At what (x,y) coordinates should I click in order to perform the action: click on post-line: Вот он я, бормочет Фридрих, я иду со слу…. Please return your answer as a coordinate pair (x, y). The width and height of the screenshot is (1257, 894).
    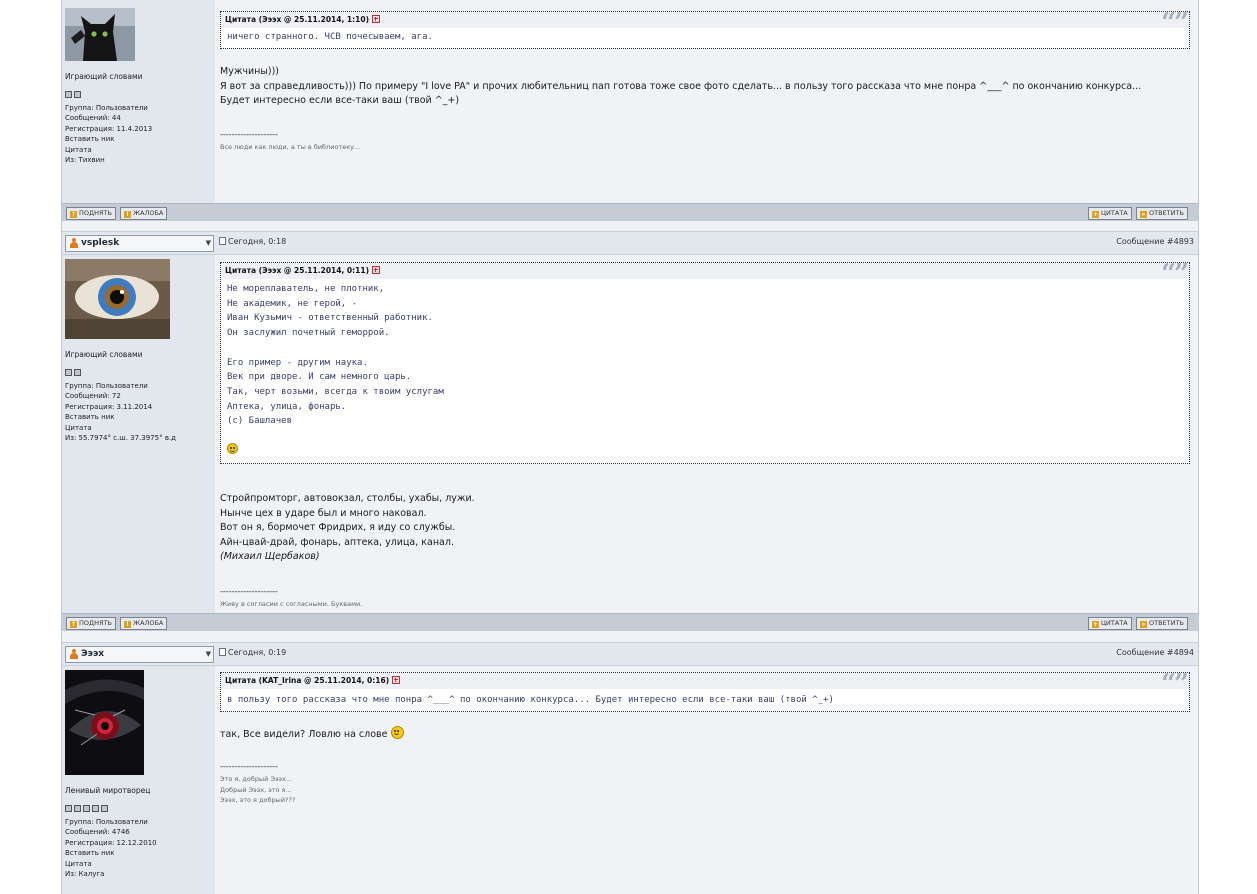
    Looking at the image, I should click on (338, 528).